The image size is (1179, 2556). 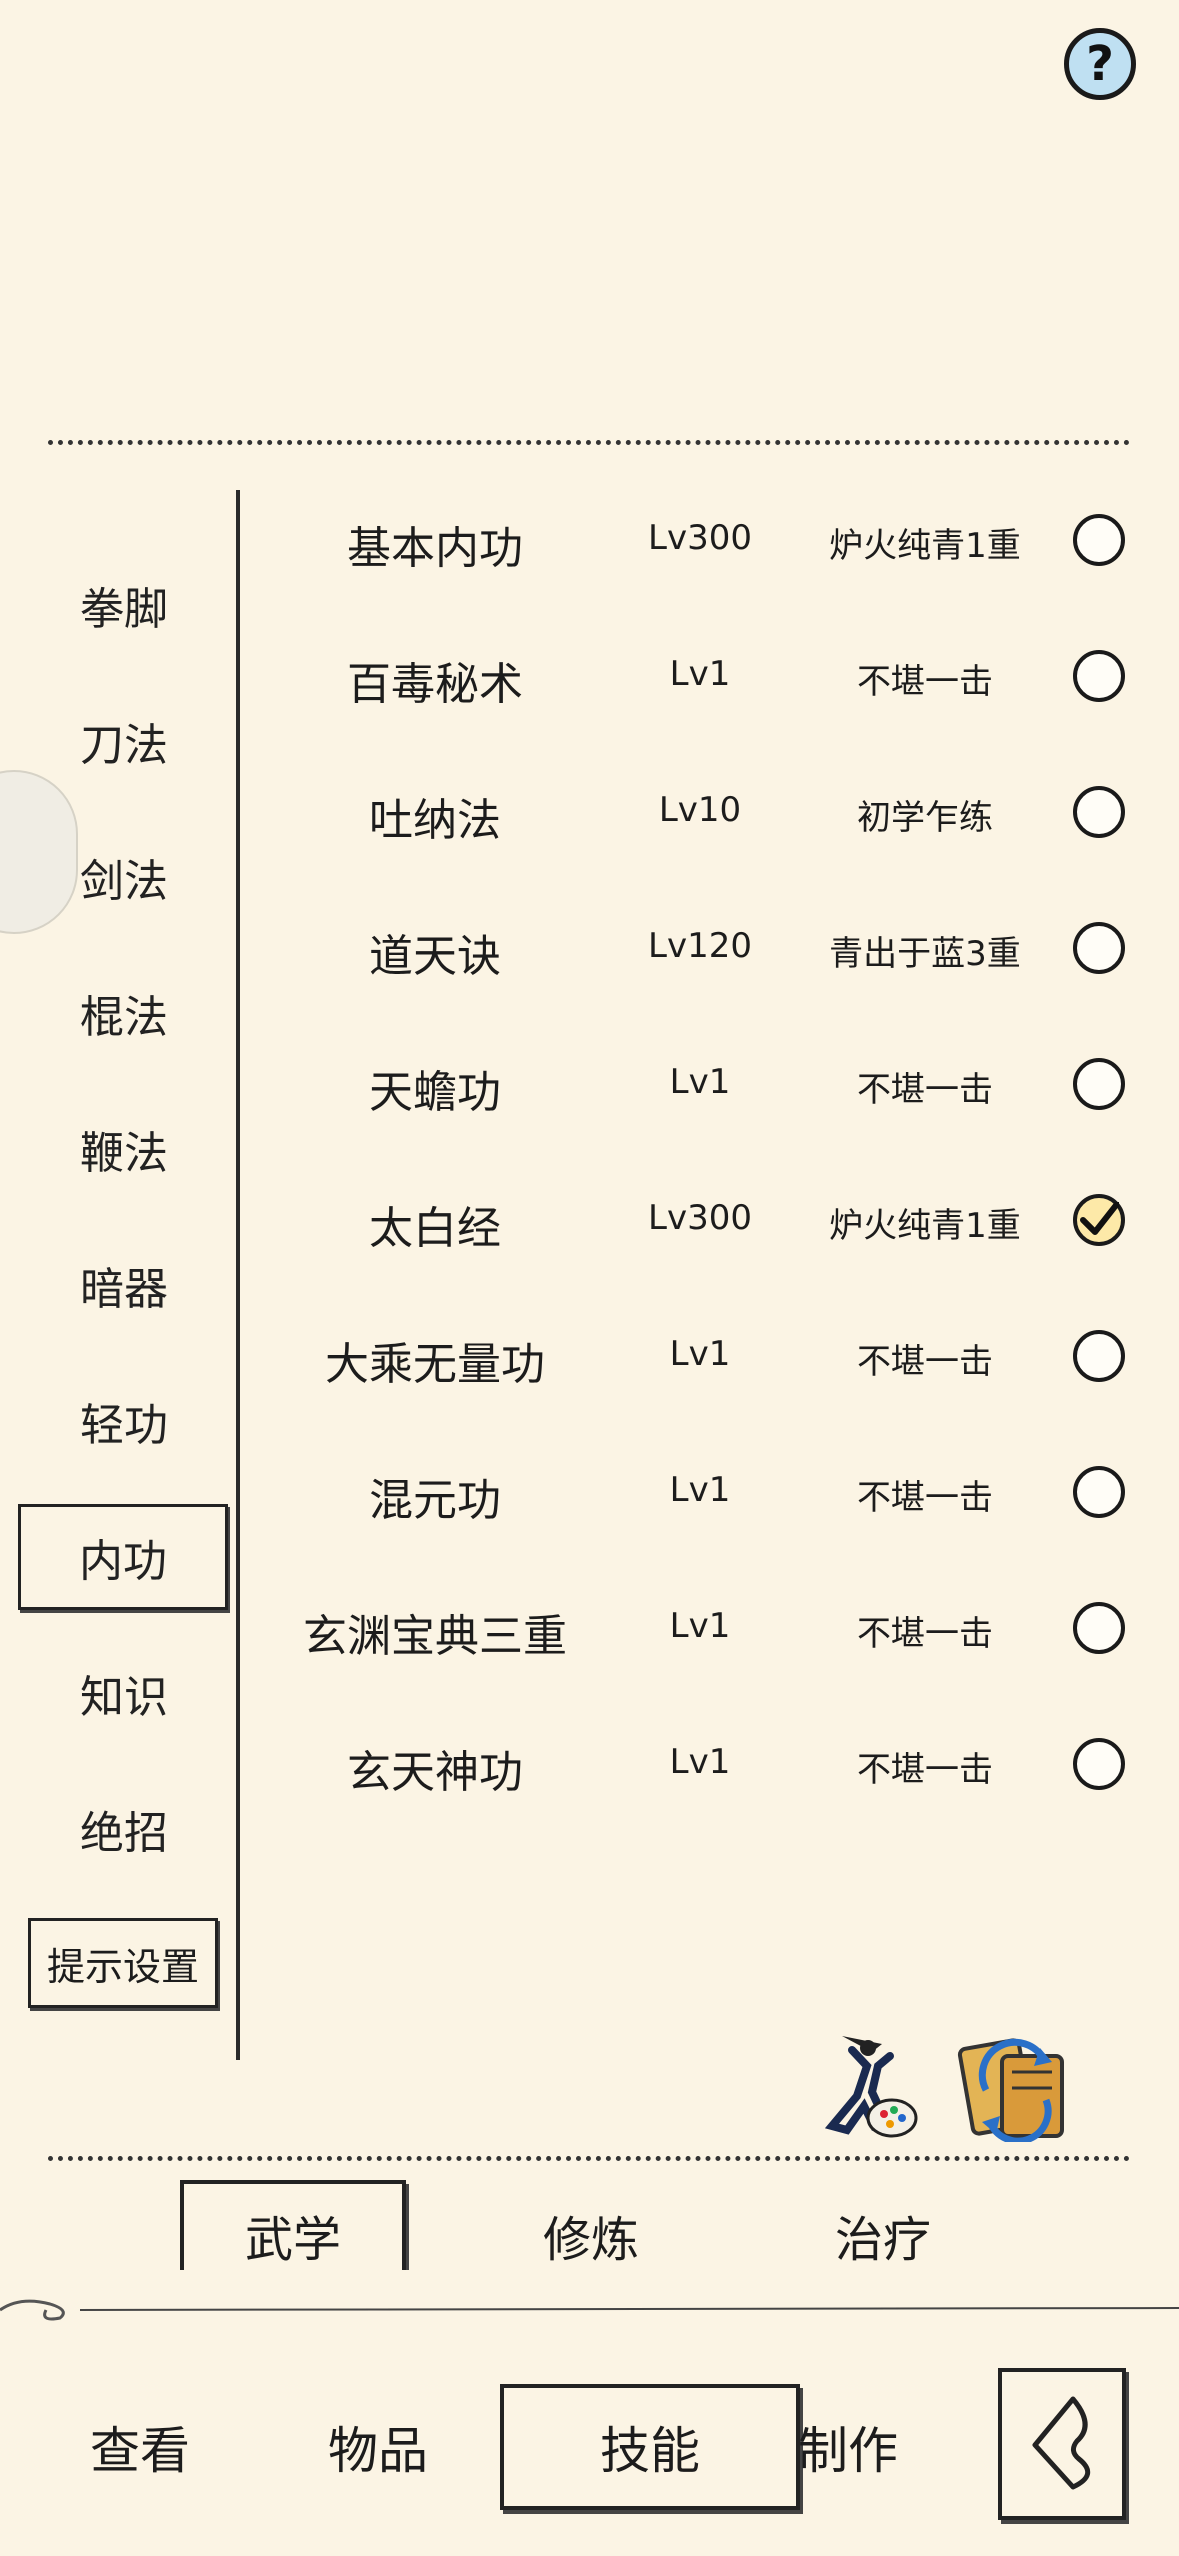 What do you see at coordinates (124, 605) in the screenshot?
I see `category-item: 拳脚` at bounding box center [124, 605].